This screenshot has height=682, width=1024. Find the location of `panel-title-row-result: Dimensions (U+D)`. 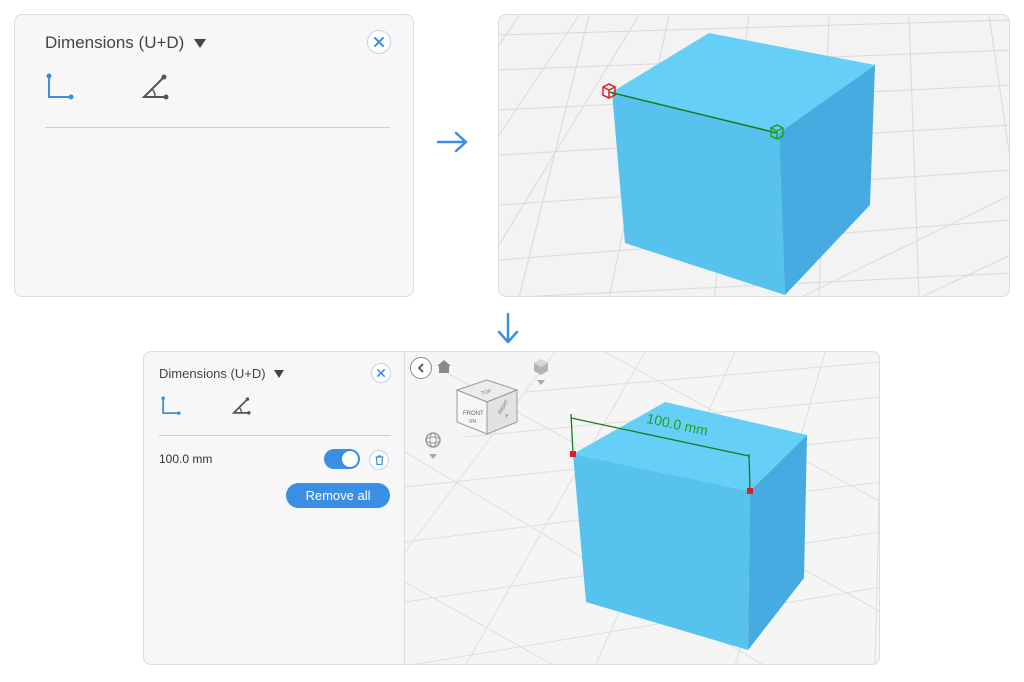

panel-title-row-result: Dimensions (U+D) is located at coordinates (221, 373).